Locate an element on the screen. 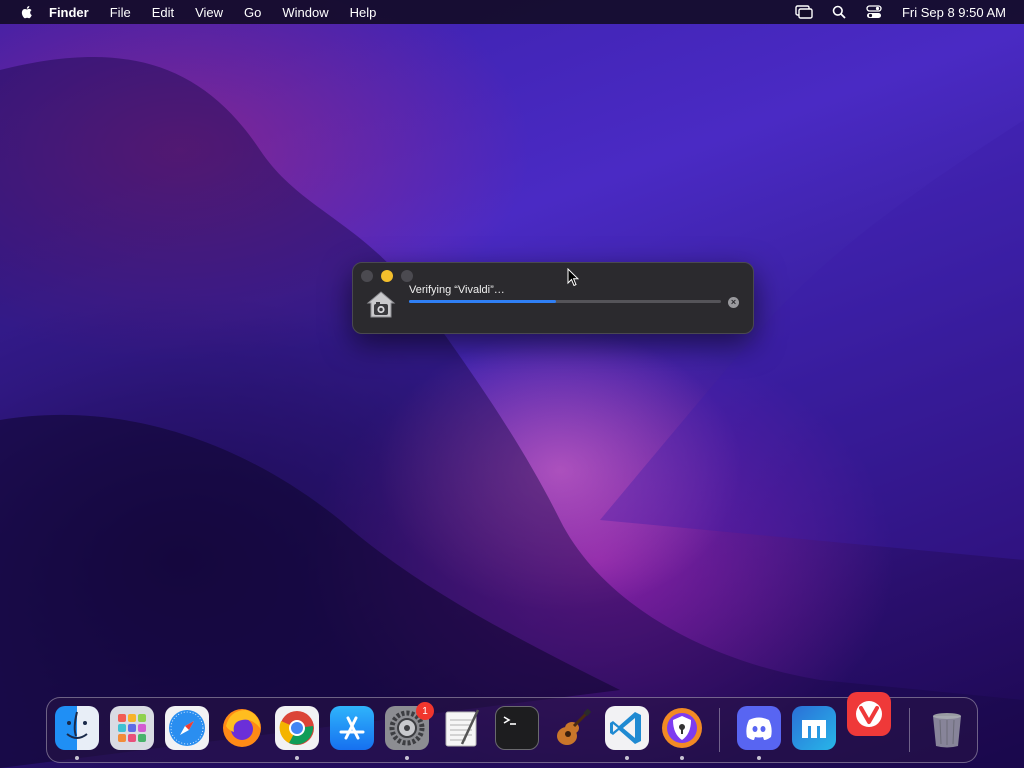 The width and height of the screenshot is (1024, 768). dock-vivaldi is located at coordinates (869, 714).